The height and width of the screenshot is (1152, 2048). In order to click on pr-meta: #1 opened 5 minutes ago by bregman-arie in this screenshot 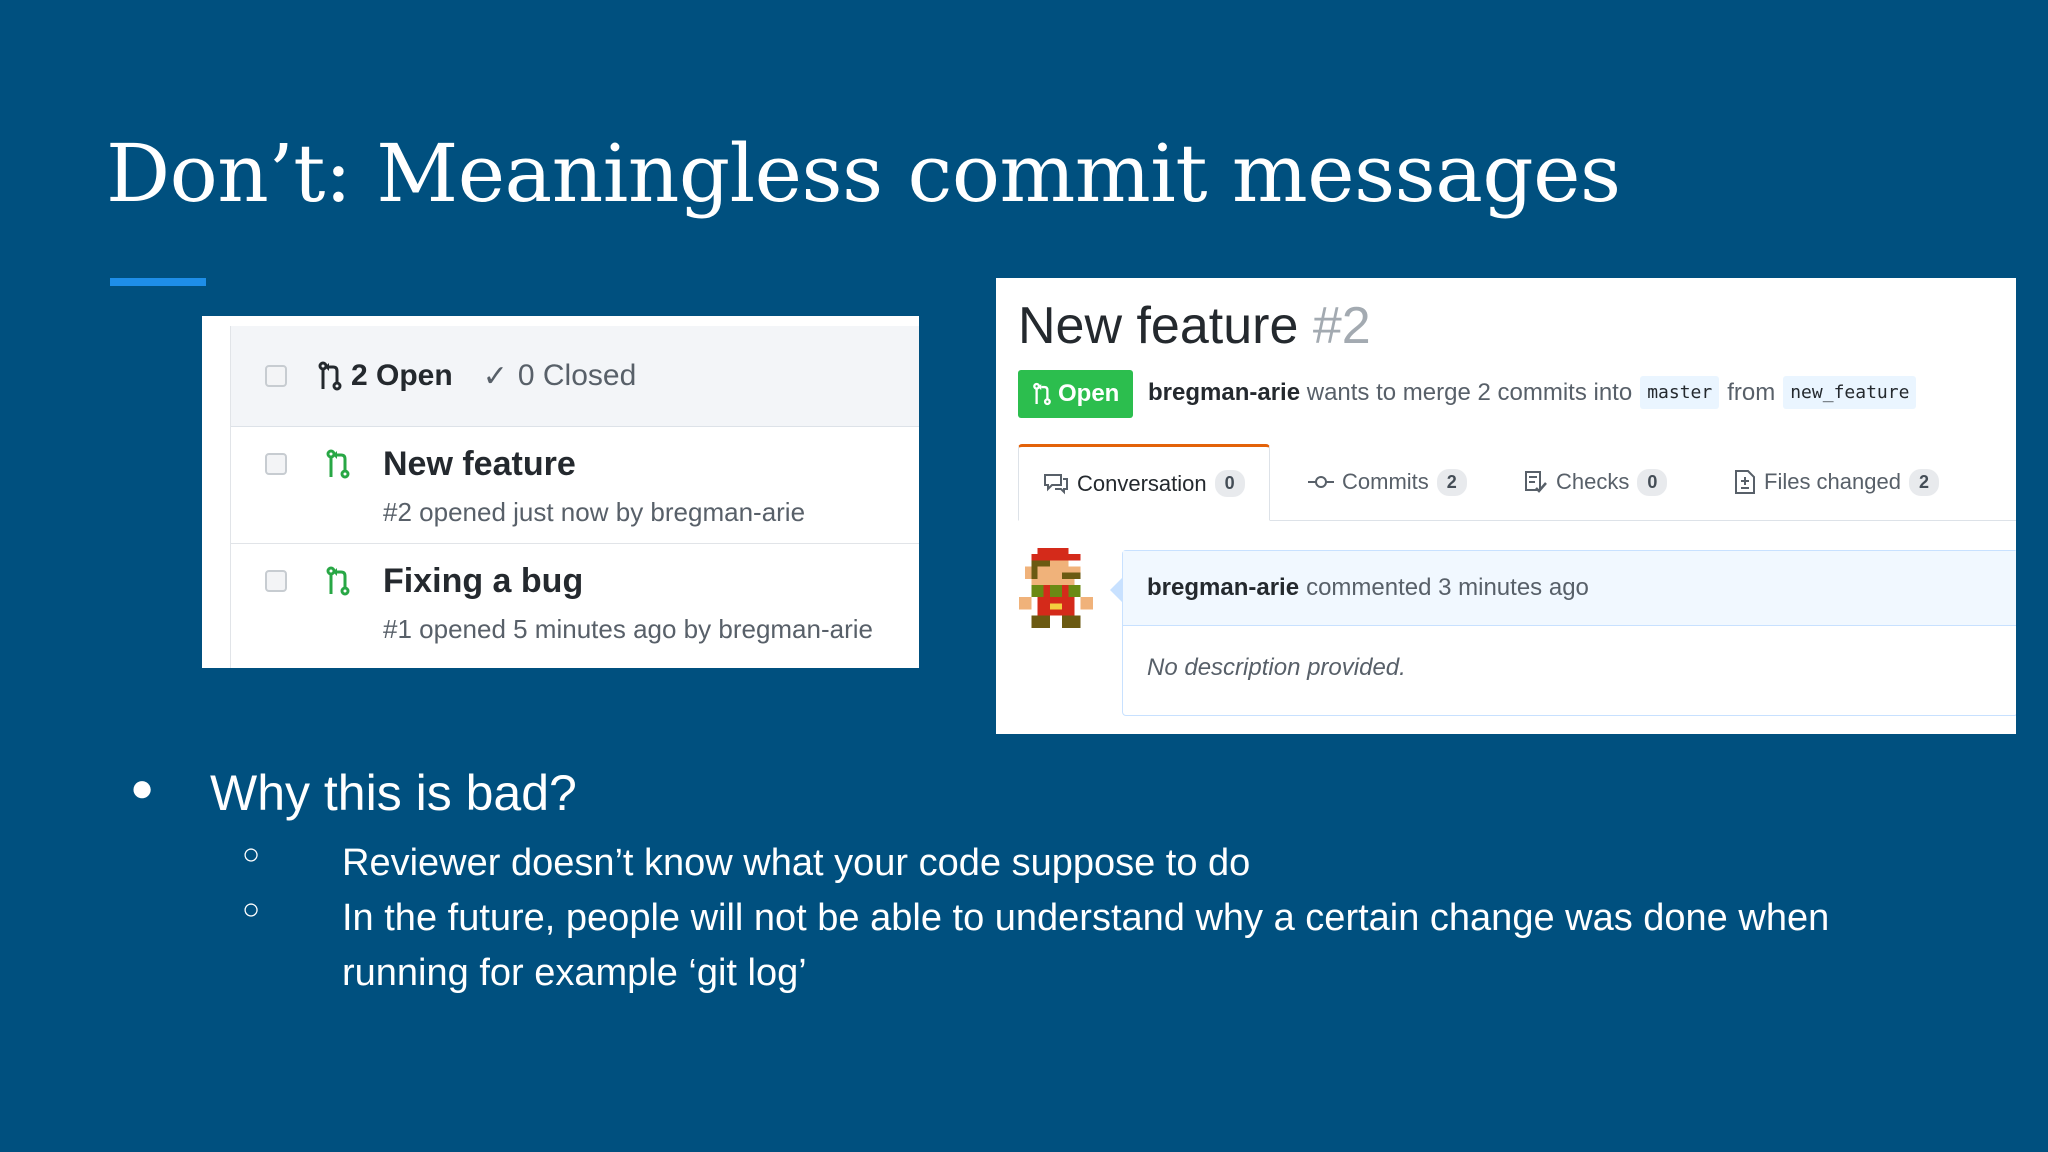, I will do `click(628, 629)`.